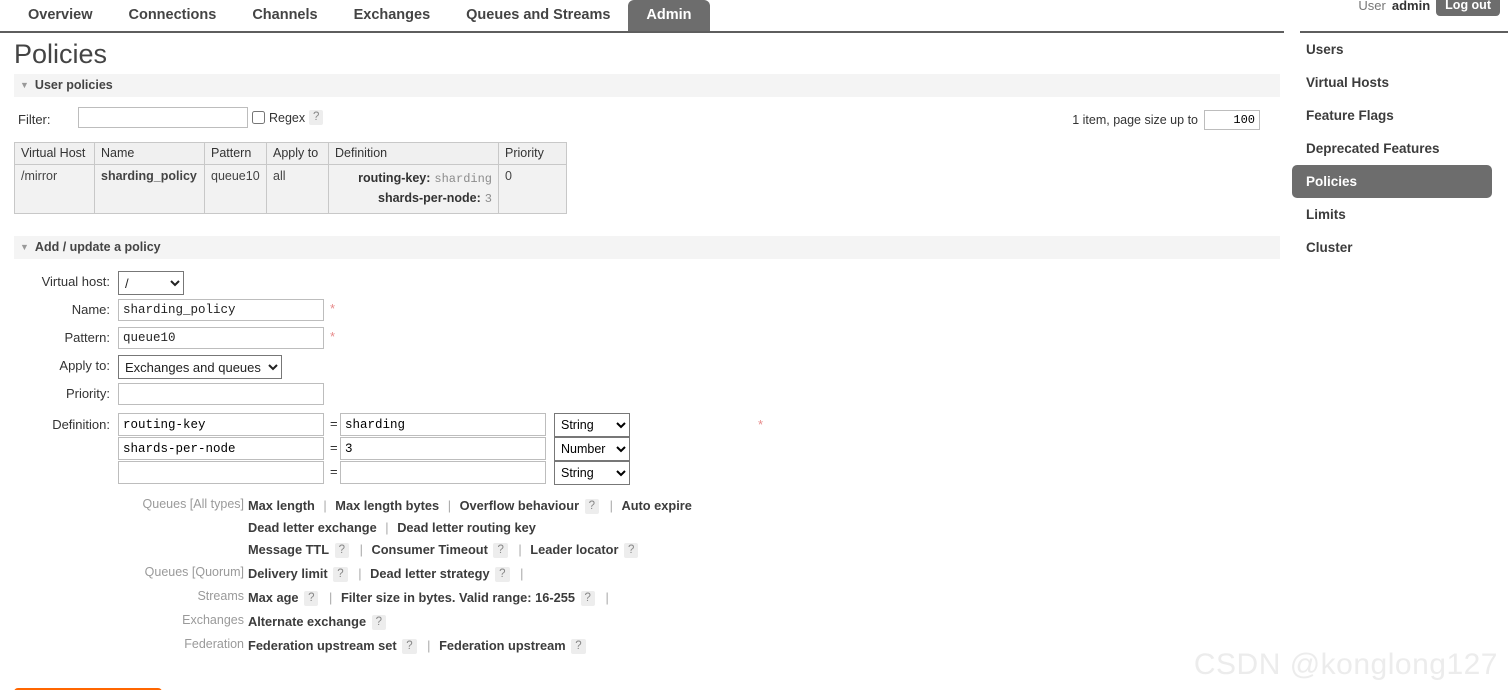 The width and height of the screenshot is (1508, 690). I want to click on equals-sign: =, so click(334, 447).